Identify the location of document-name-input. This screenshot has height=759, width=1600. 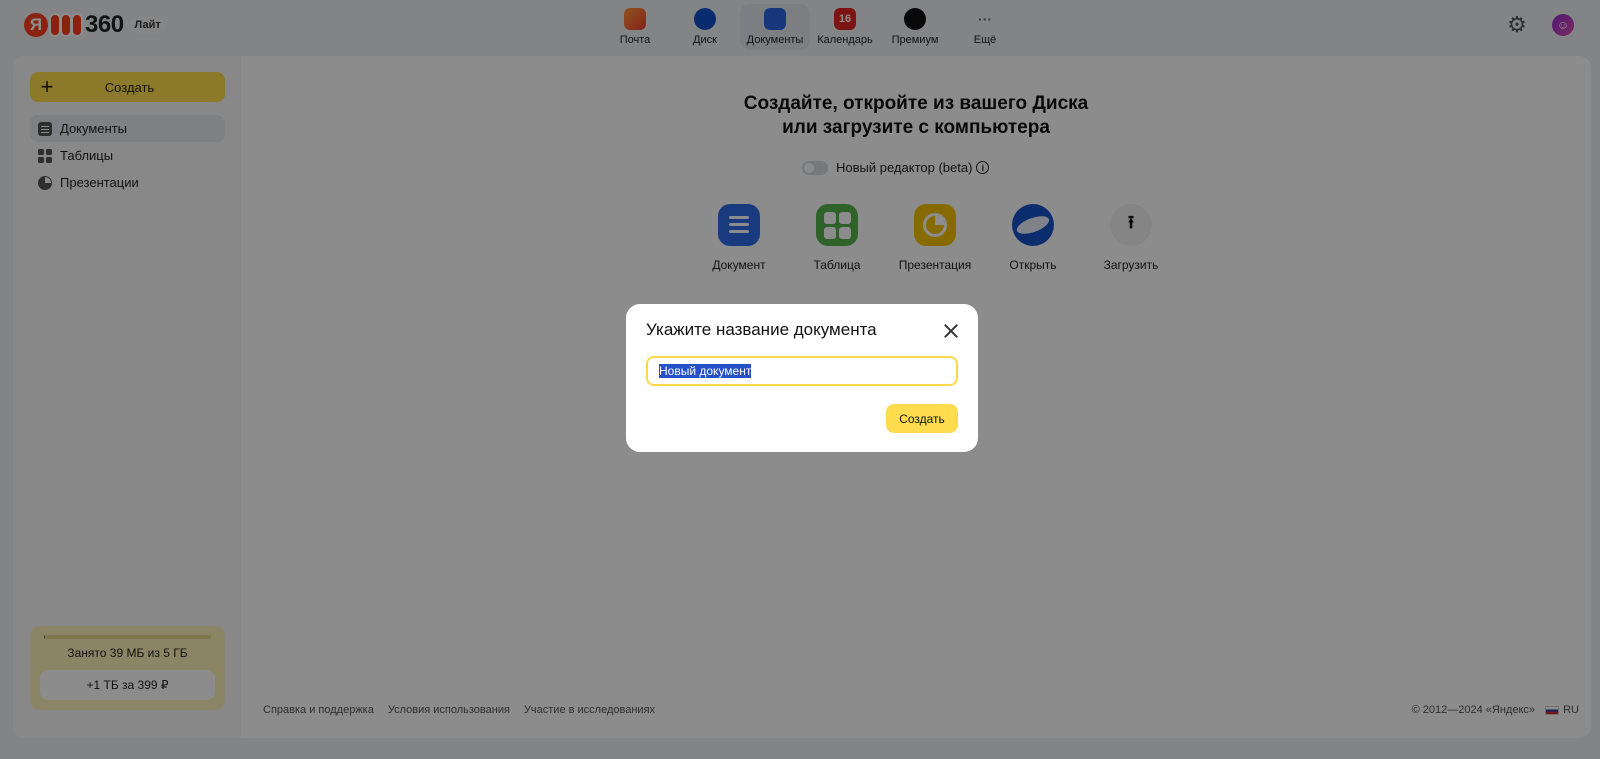
(802, 371).